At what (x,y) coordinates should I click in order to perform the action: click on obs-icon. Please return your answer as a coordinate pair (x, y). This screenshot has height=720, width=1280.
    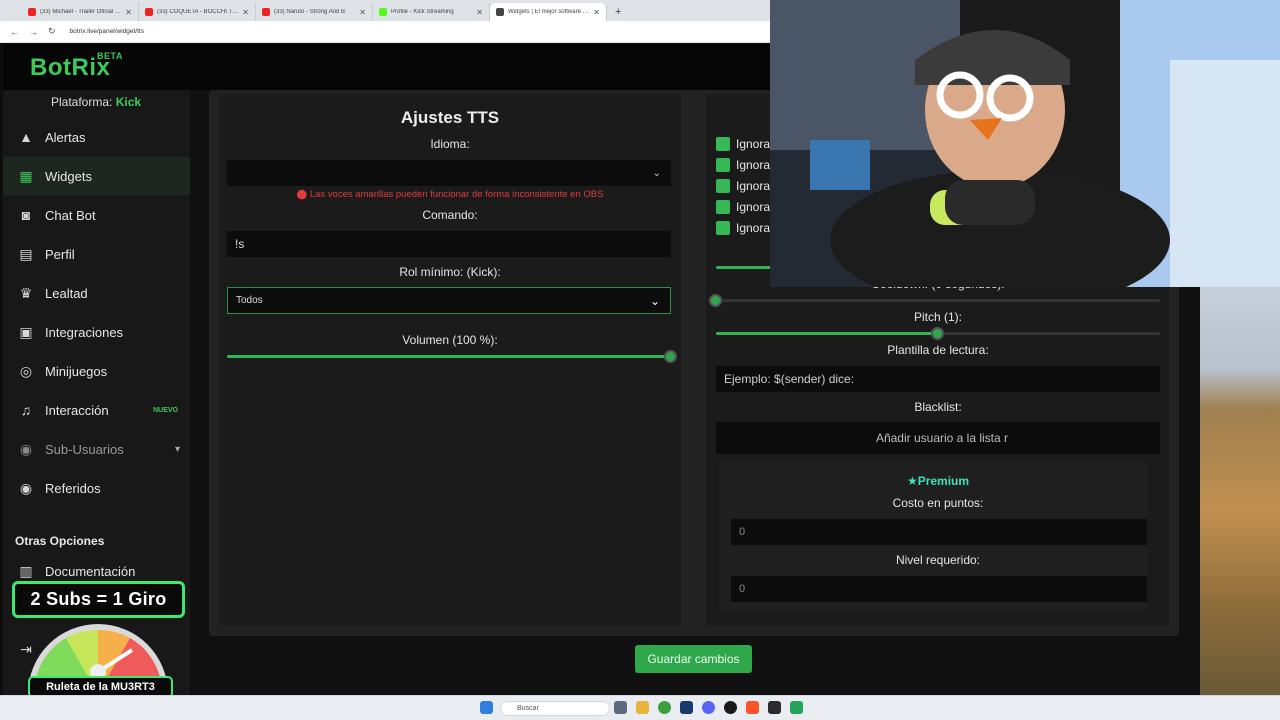
    Looking at the image, I should click on (730, 707).